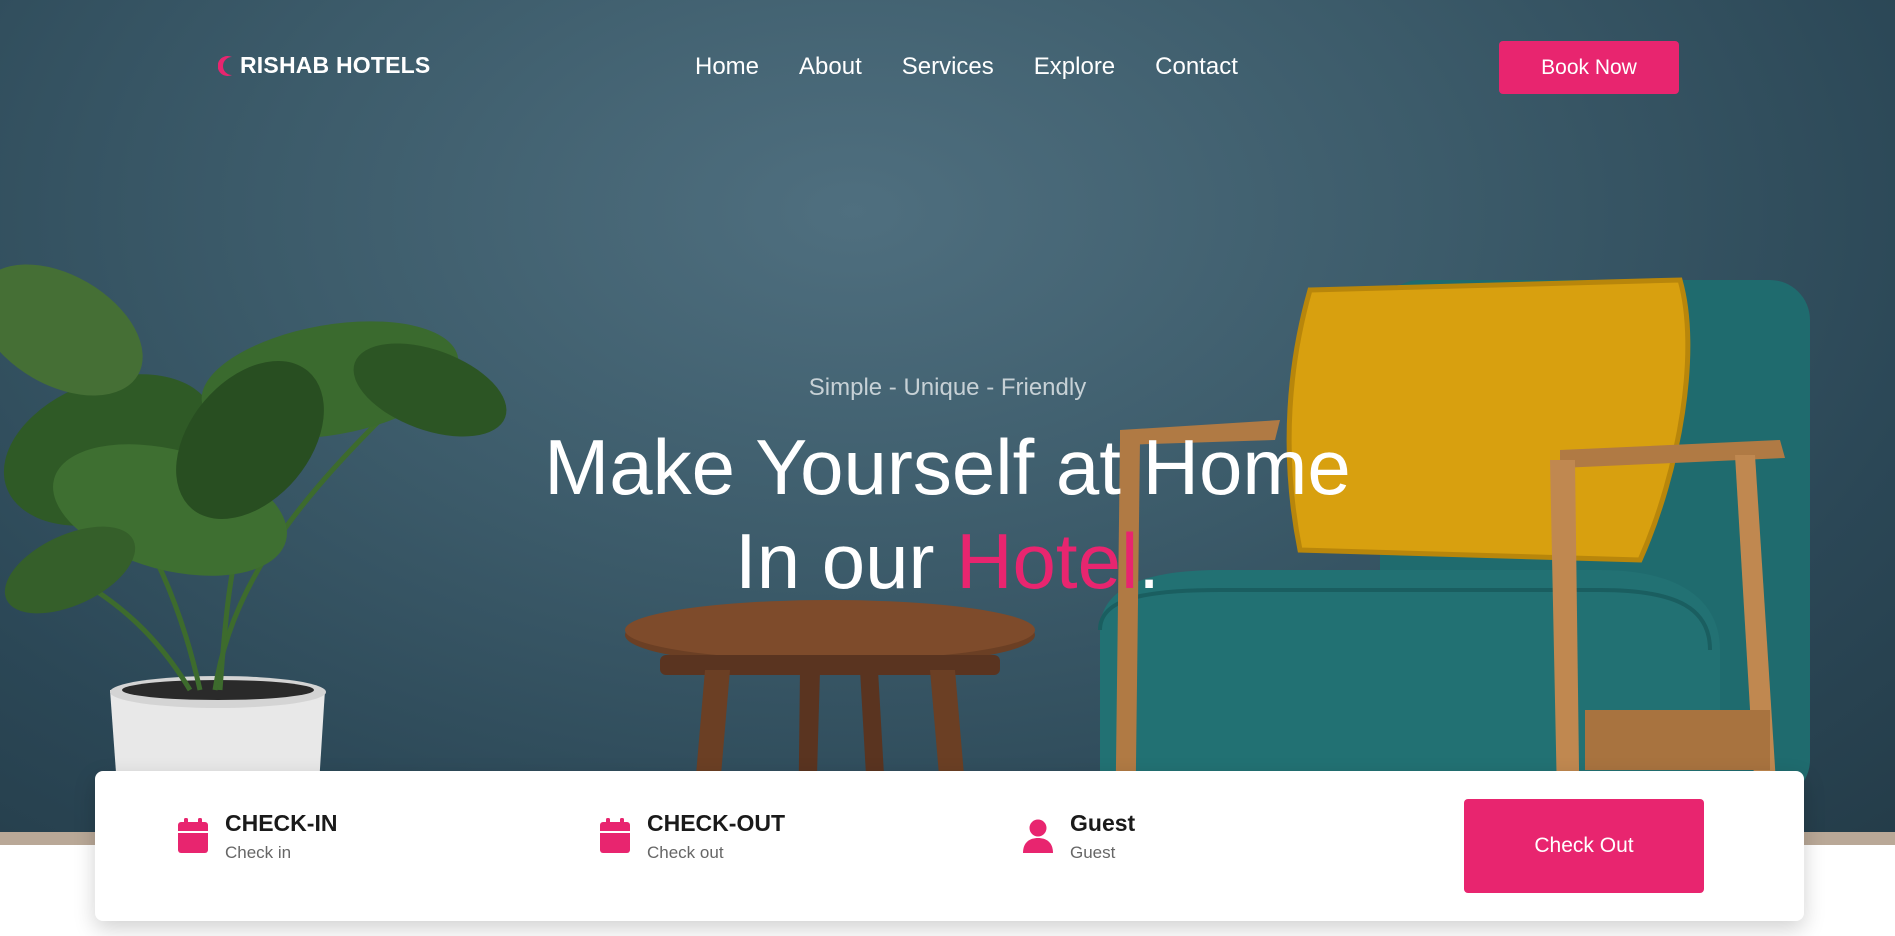  I want to click on guest-label: Guest, so click(1103, 823).